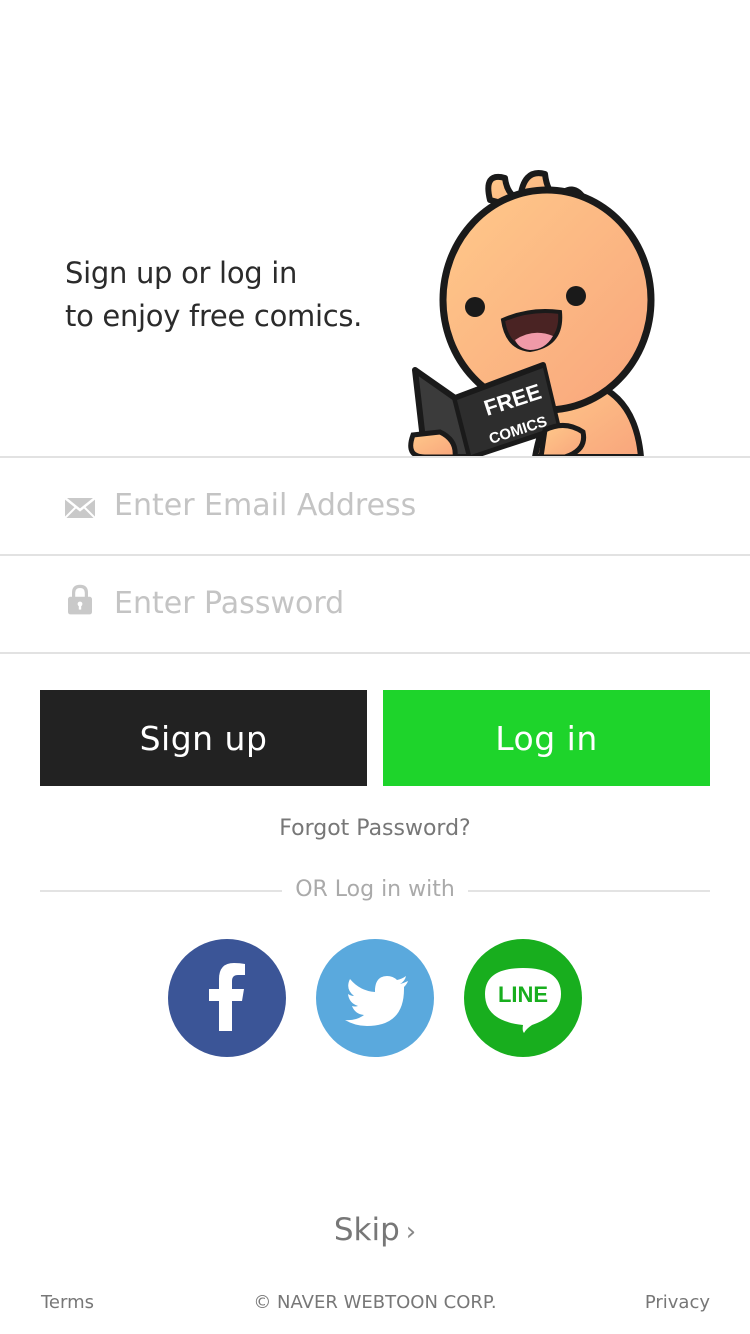 This screenshot has height=1334, width=750. Describe the element at coordinates (181, 273) in the screenshot. I see `tagline-line-1: Sign up or log in` at that location.